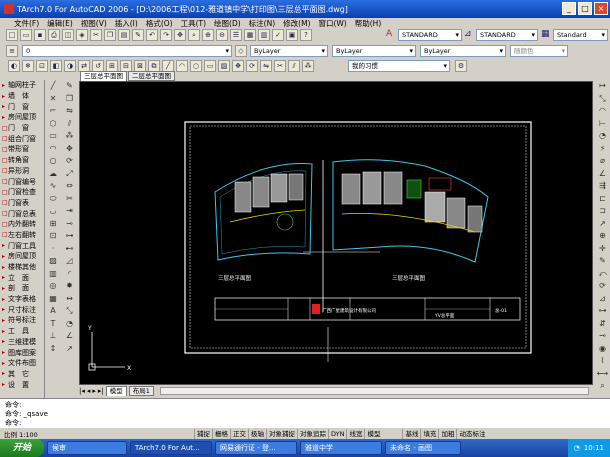 The height and width of the screenshot is (457, 610). What do you see at coordinates (26, 35) in the screenshot?
I see `open-icon: ▭` at bounding box center [26, 35].